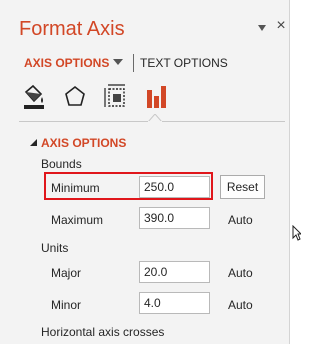 This screenshot has width=320, height=344. I want to click on major-auto-label: Auto, so click(240, 273).